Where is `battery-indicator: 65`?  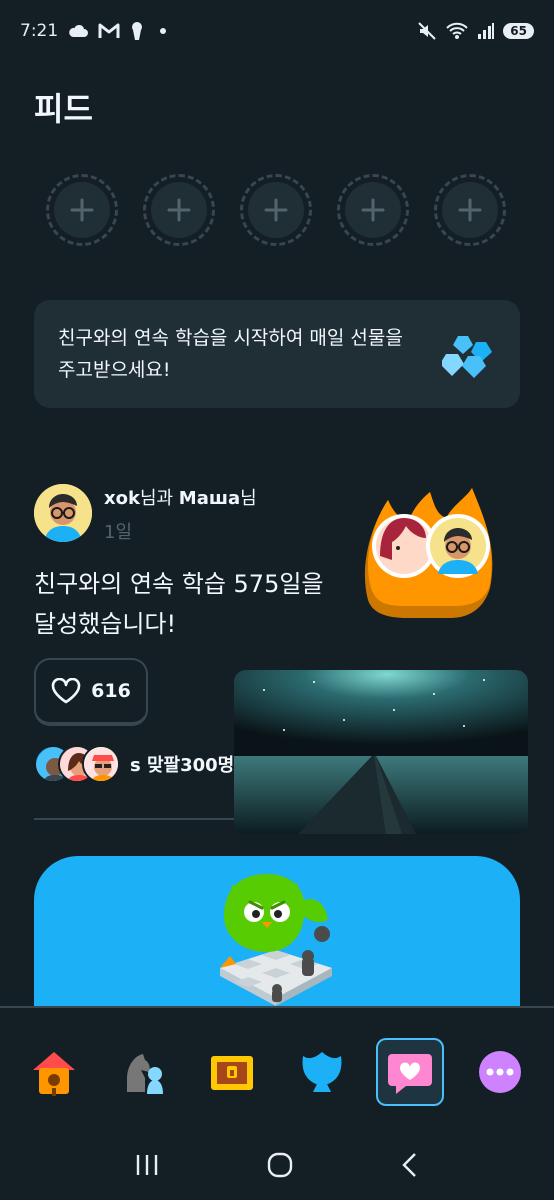
battery-indicator: 65 is located at coordinates (518, 31).